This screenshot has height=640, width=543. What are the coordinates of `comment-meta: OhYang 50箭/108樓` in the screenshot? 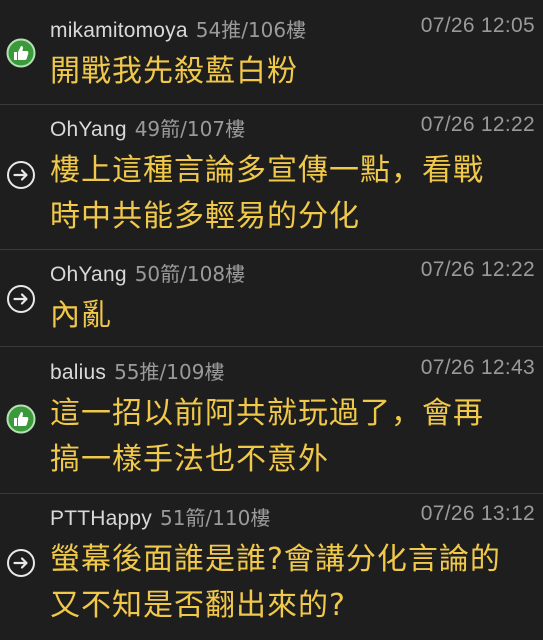 It's located at (147, 273).